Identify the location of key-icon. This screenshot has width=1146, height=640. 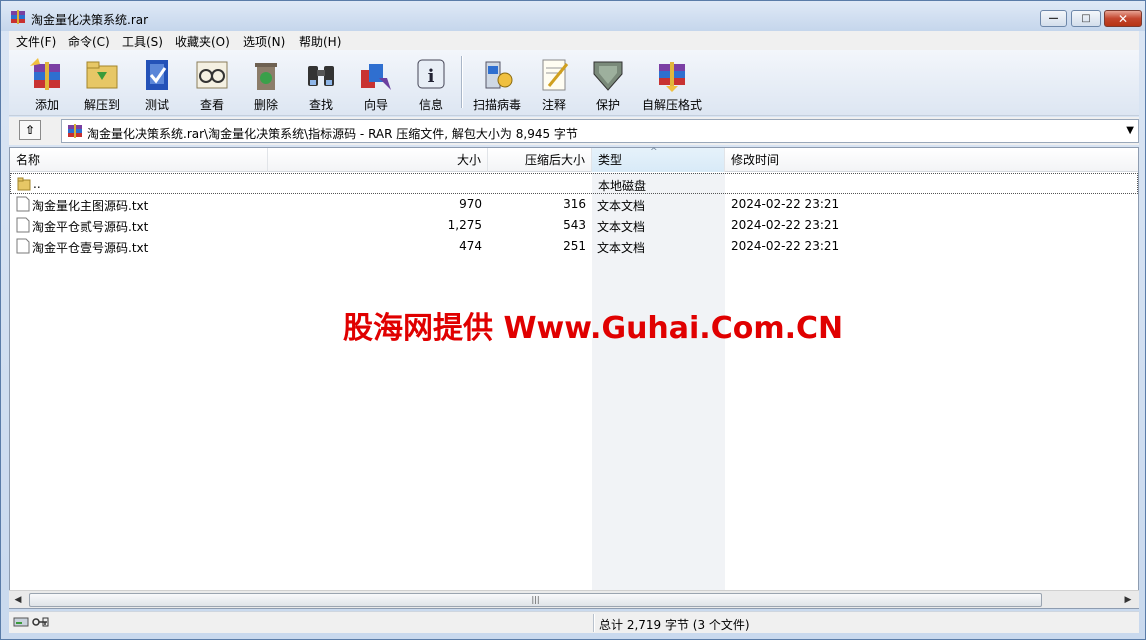
(40, 622).